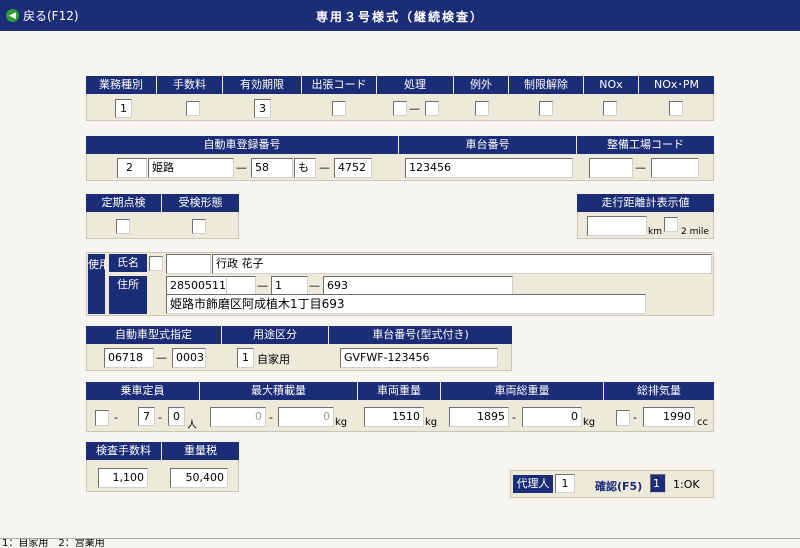 The image size is (800, 548). I want to click on header-shori: 処理, so click(415, 85).